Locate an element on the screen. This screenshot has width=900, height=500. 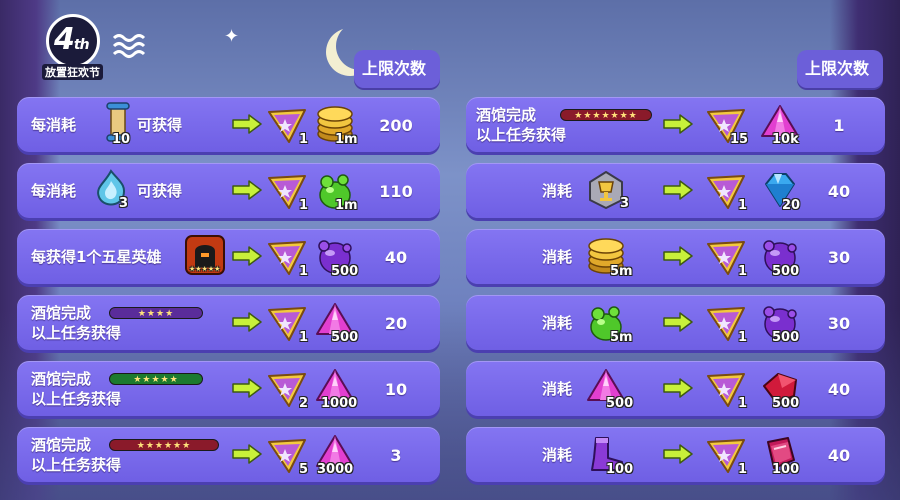
cost-qty: 500 is located at coordinates (620, 403).